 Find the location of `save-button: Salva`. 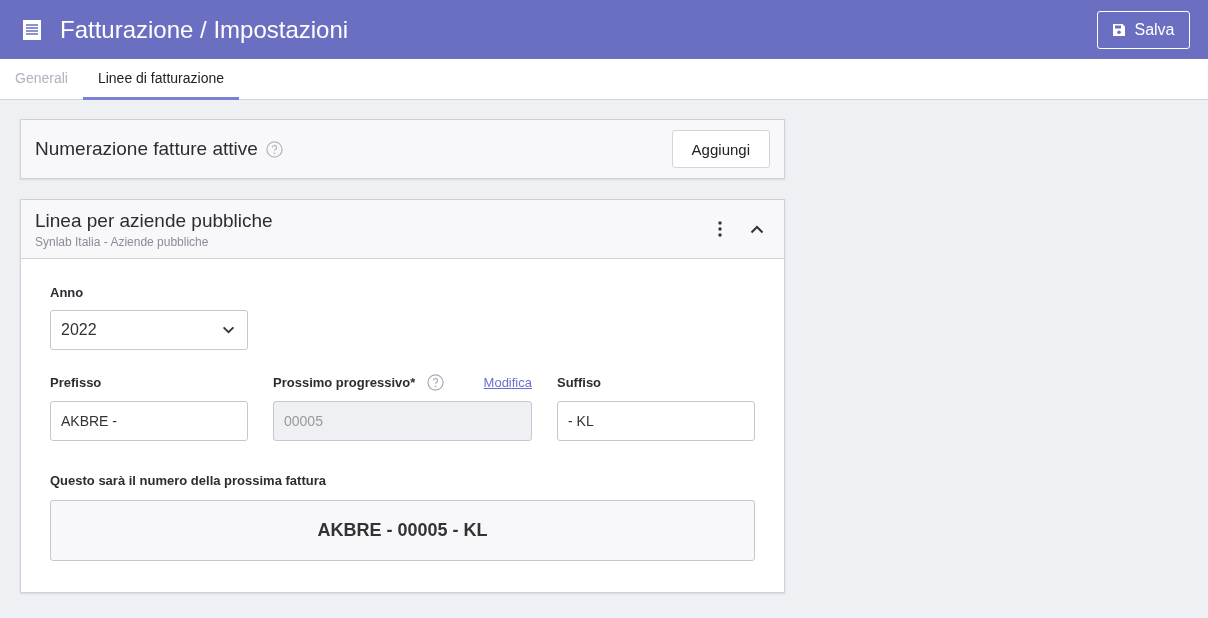

save-button: Salva is located at coordinates (1143, 29).